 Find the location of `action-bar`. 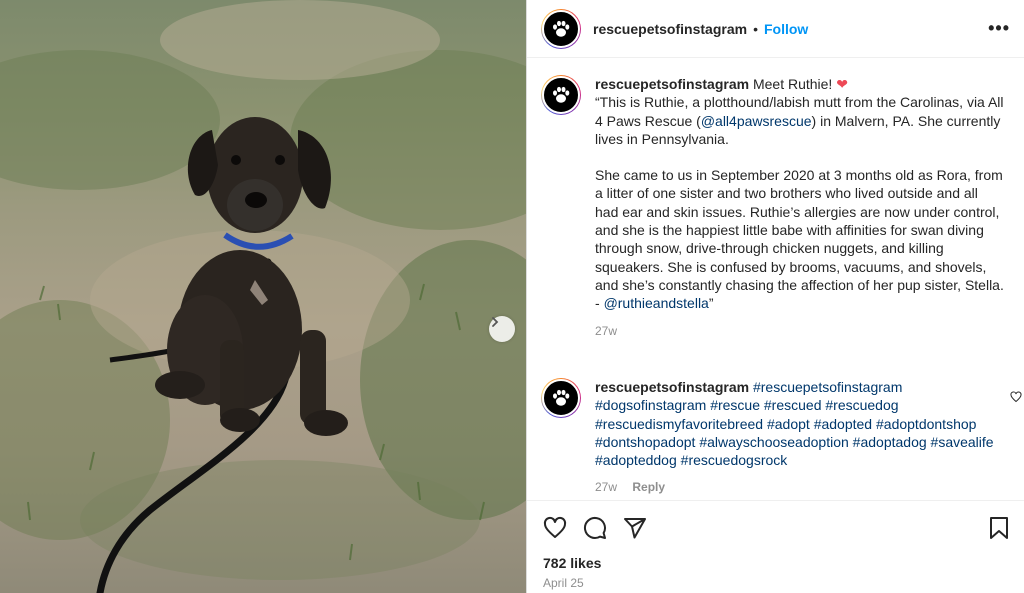

action-bar is located at coordinates (775, 521).